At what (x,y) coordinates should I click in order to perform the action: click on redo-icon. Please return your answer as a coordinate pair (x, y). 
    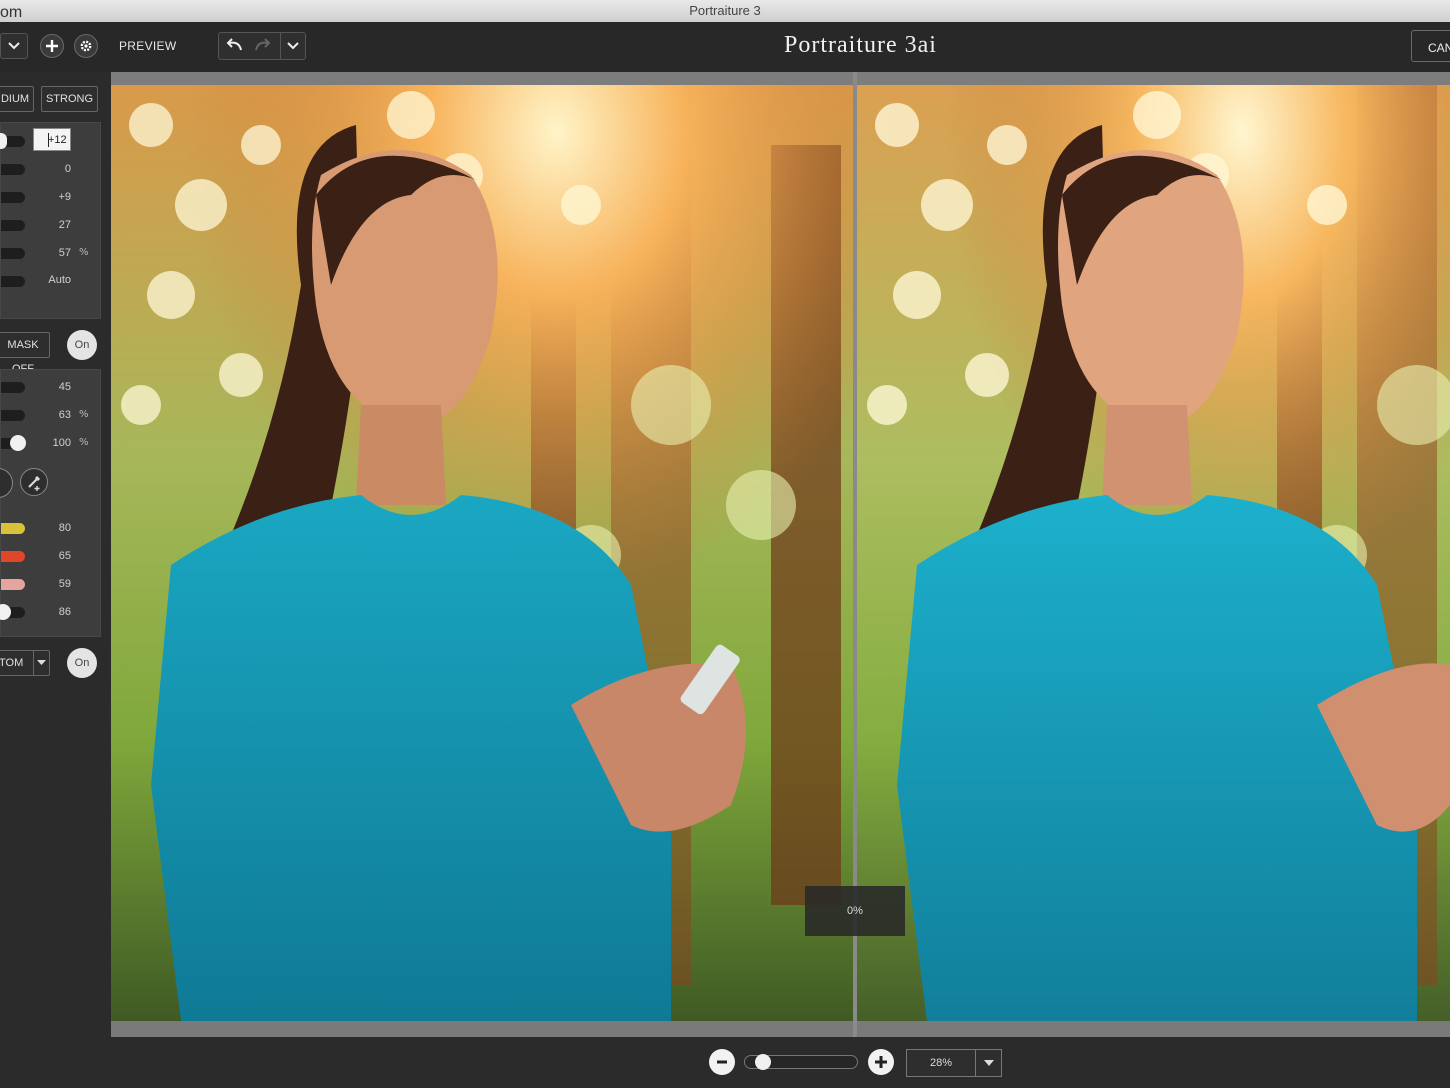
    Looking at the image, I should click on (263, 46).